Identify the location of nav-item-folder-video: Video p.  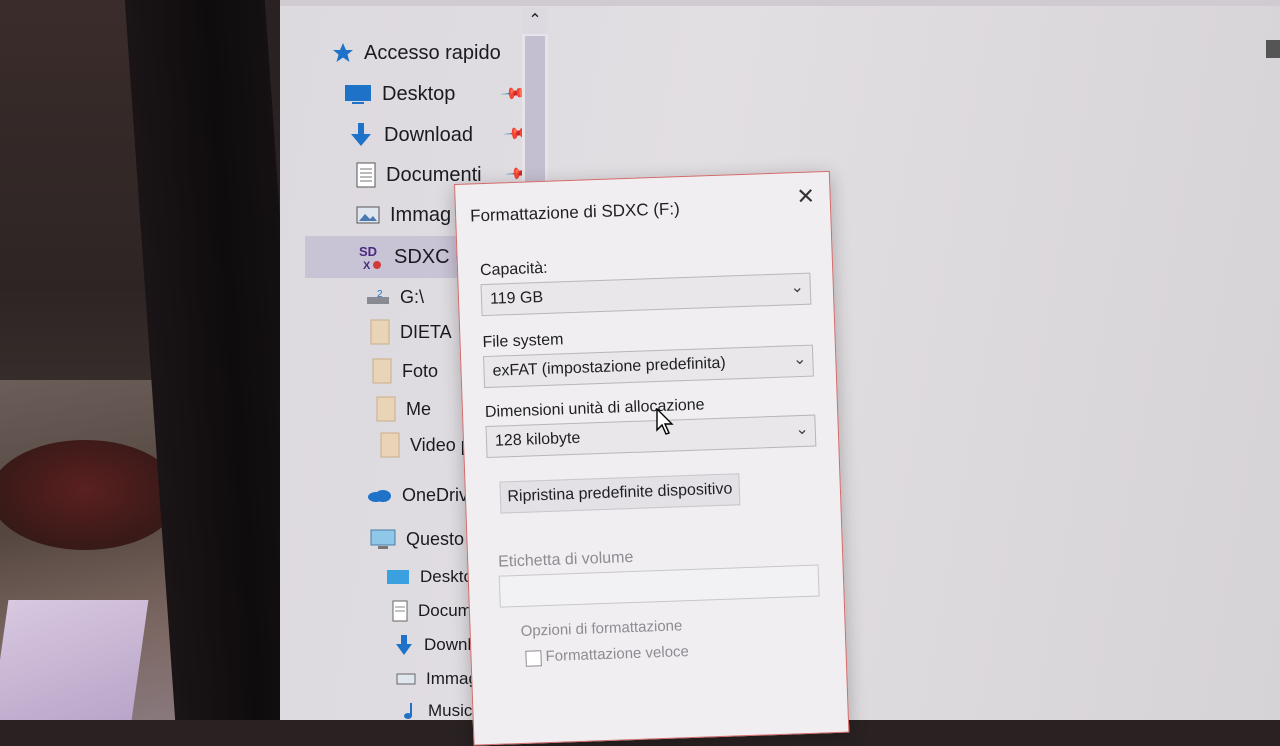
(425, 445).